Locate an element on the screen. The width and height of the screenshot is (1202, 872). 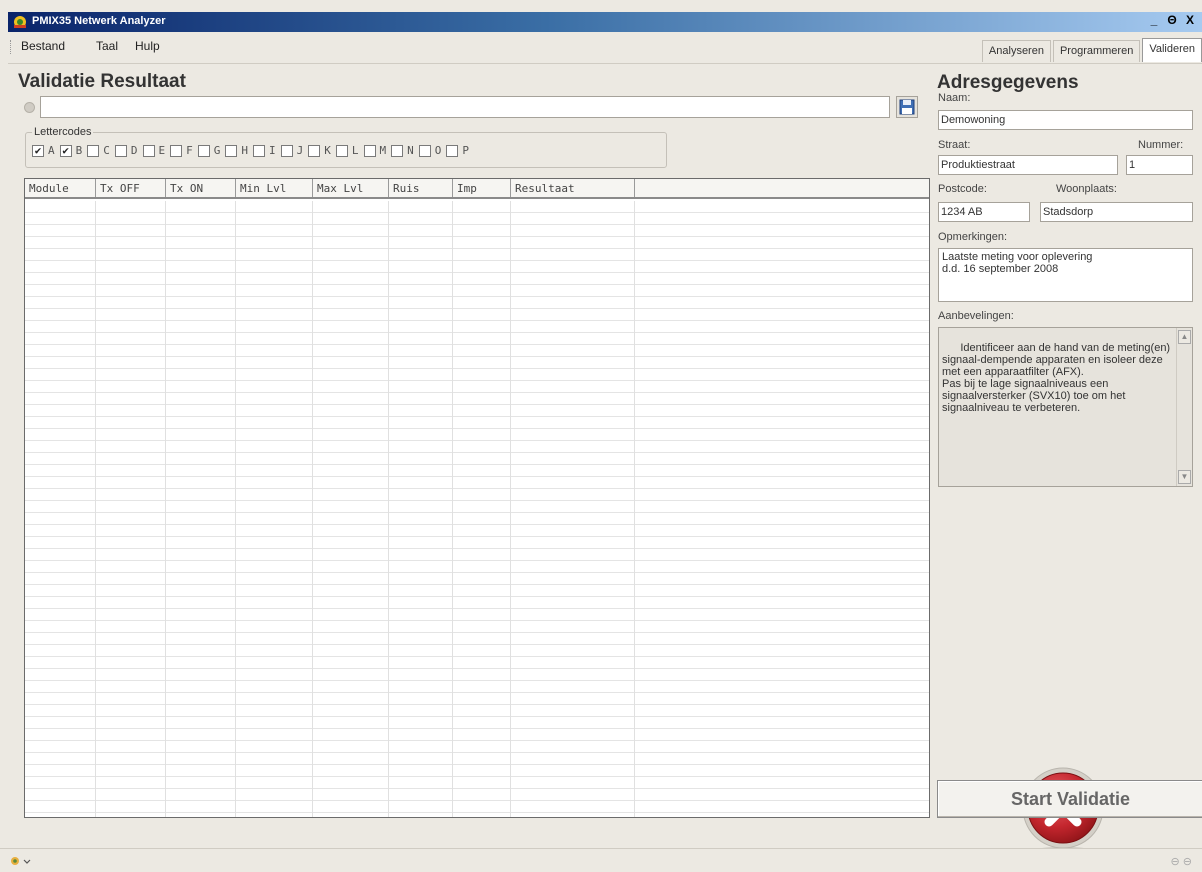
lettercode-label: I is located at coordinates (272, 150).